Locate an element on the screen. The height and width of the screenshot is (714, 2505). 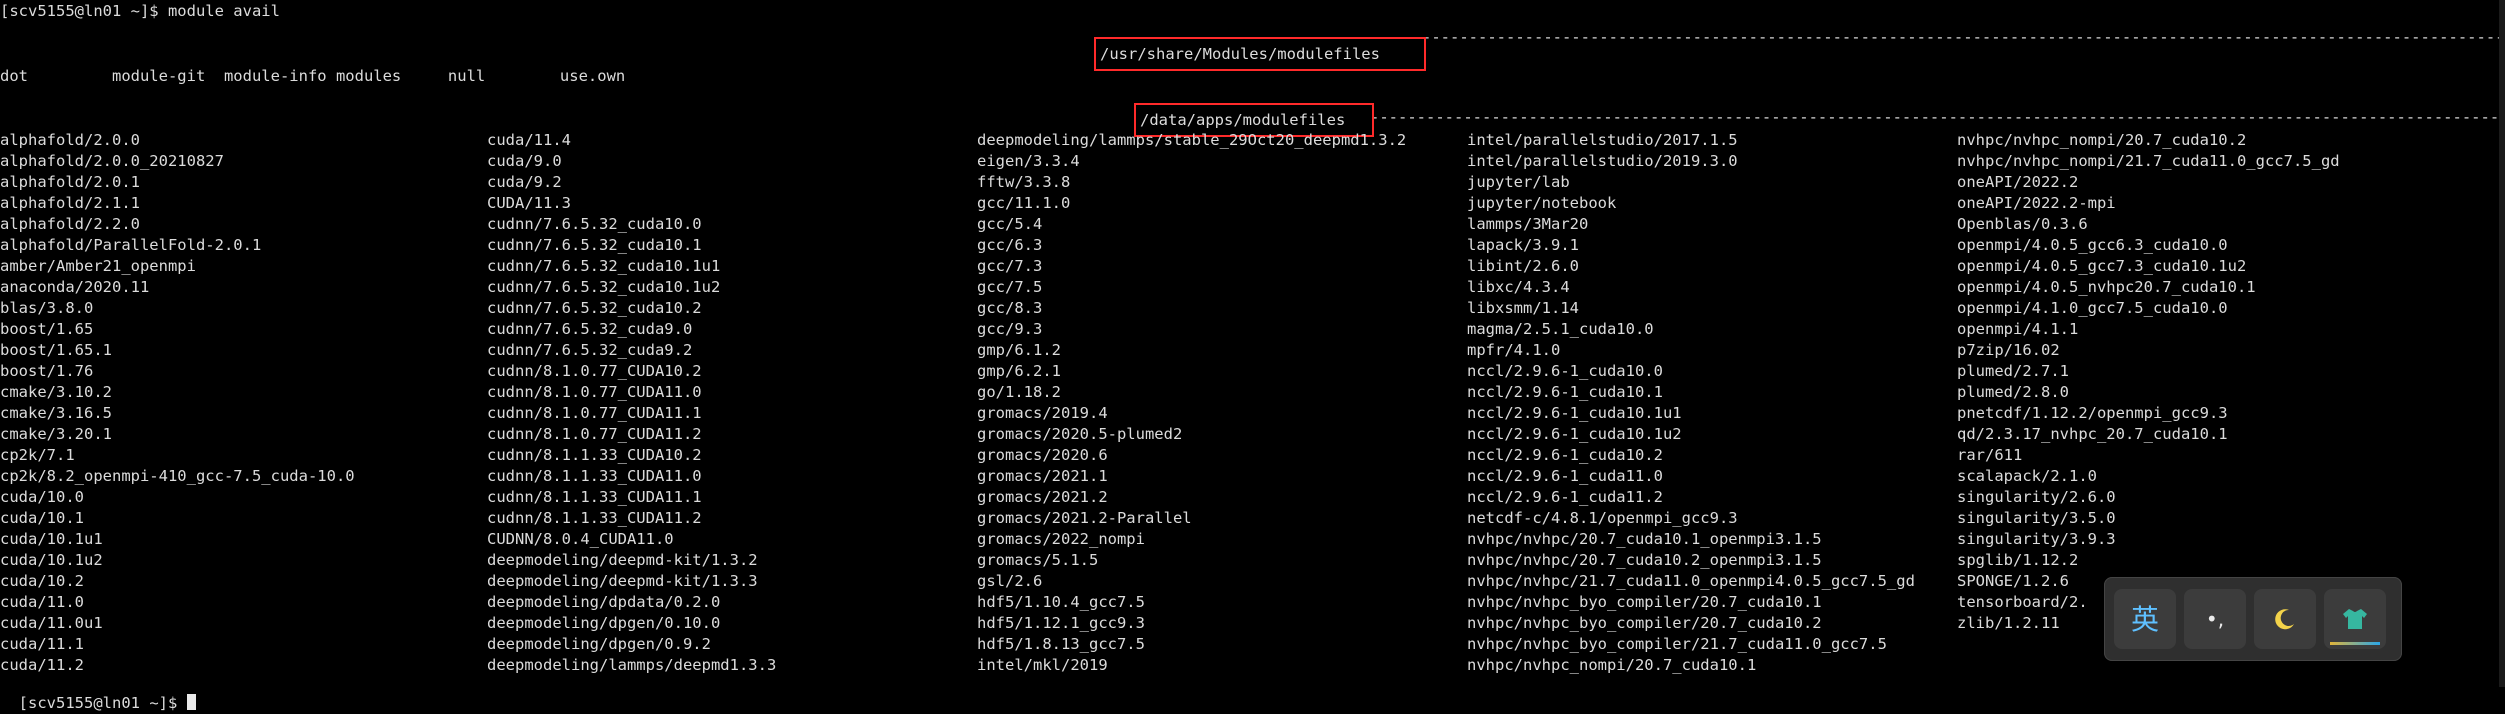
ime-punctuation-button: •, is located at coordinates (2215, 619).